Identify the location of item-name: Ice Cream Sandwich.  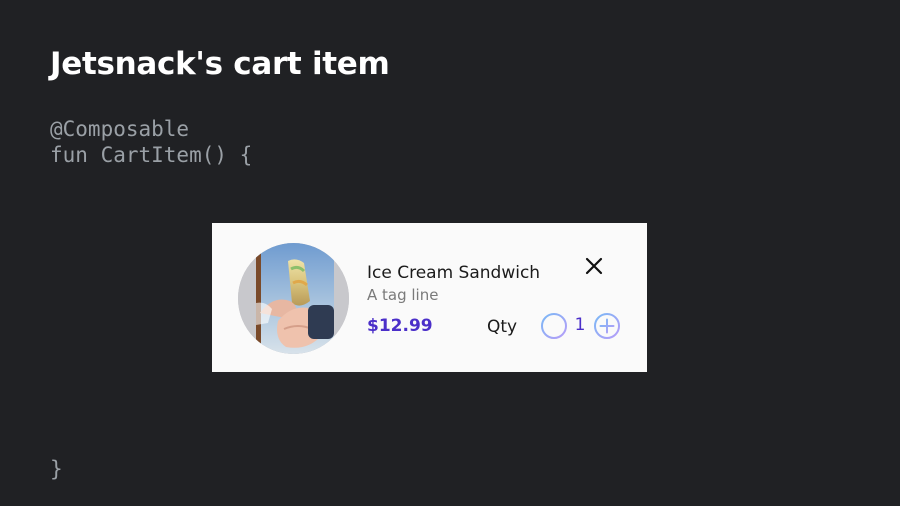
(454, 273).